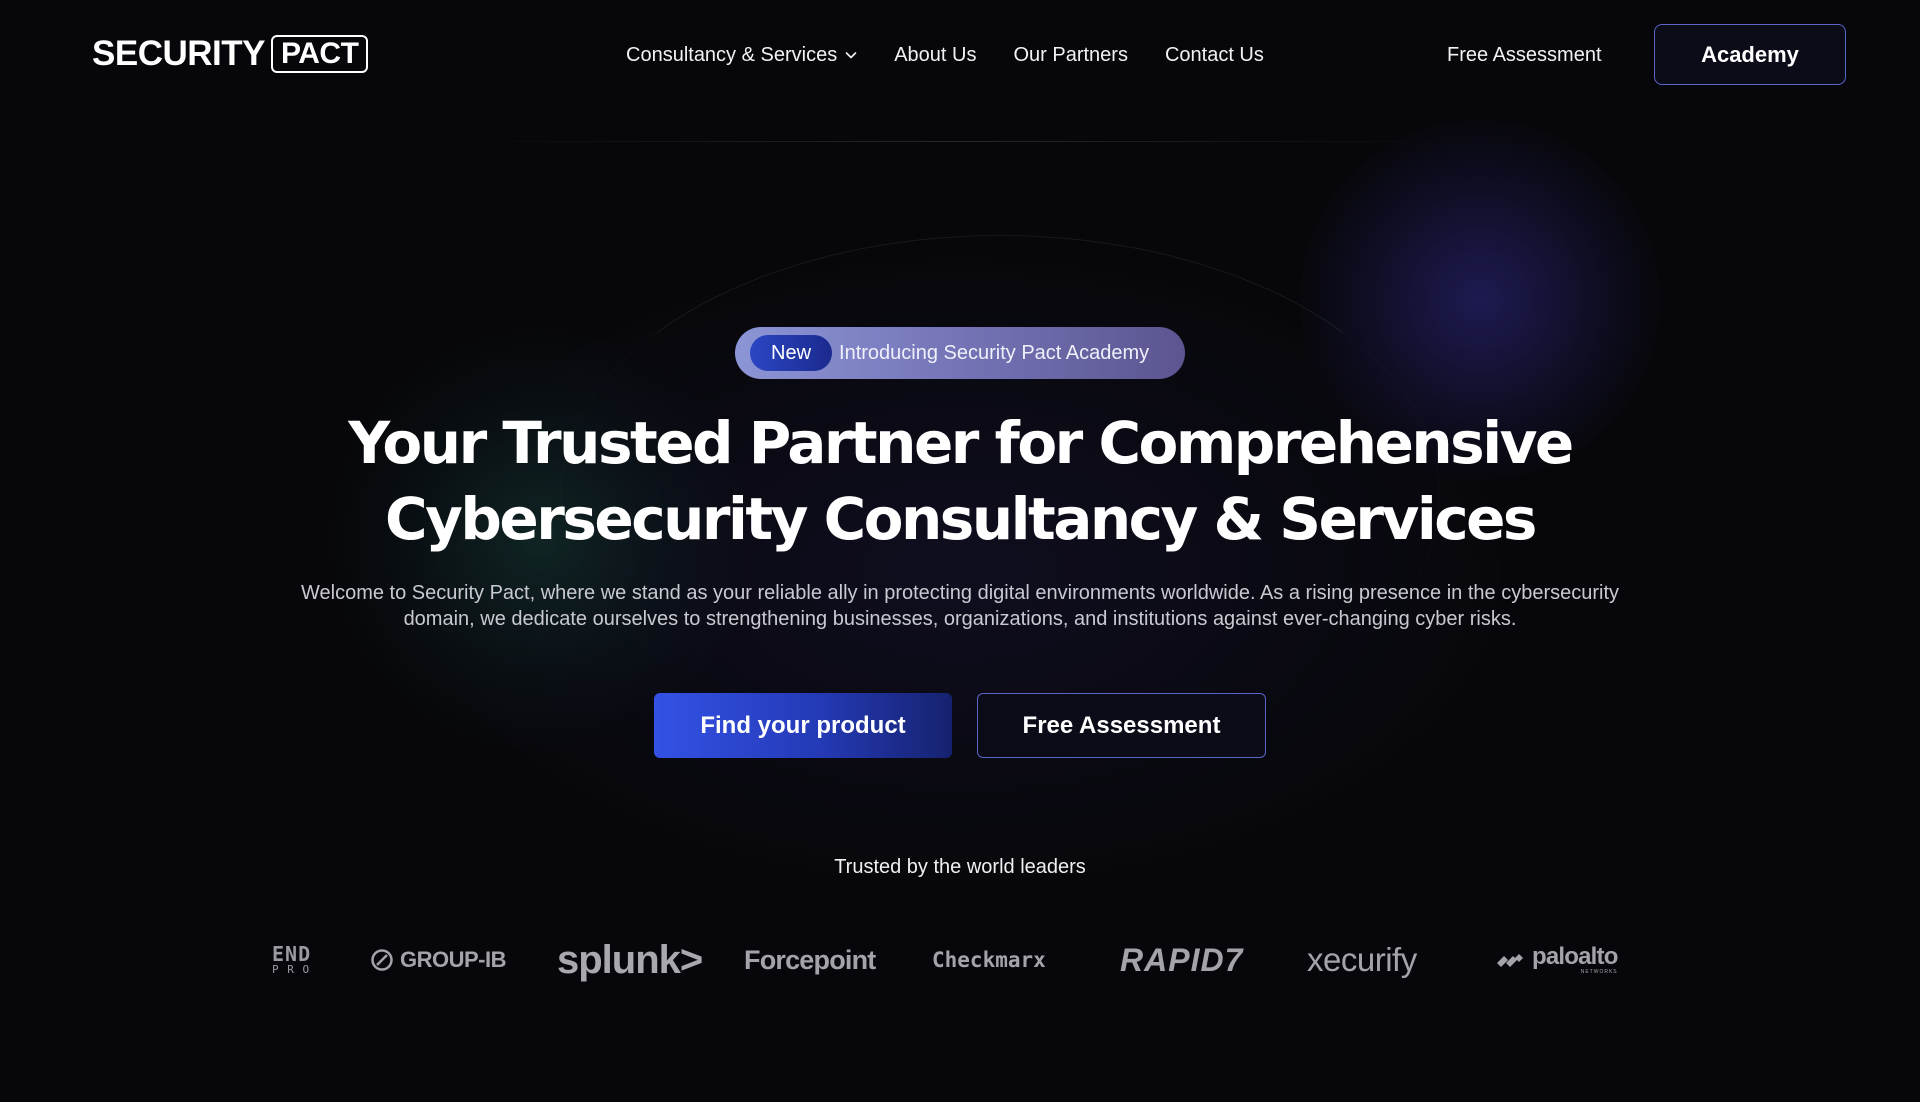  I want to click on partners-heading: Trusted by the world leaders, so click(960, 867).